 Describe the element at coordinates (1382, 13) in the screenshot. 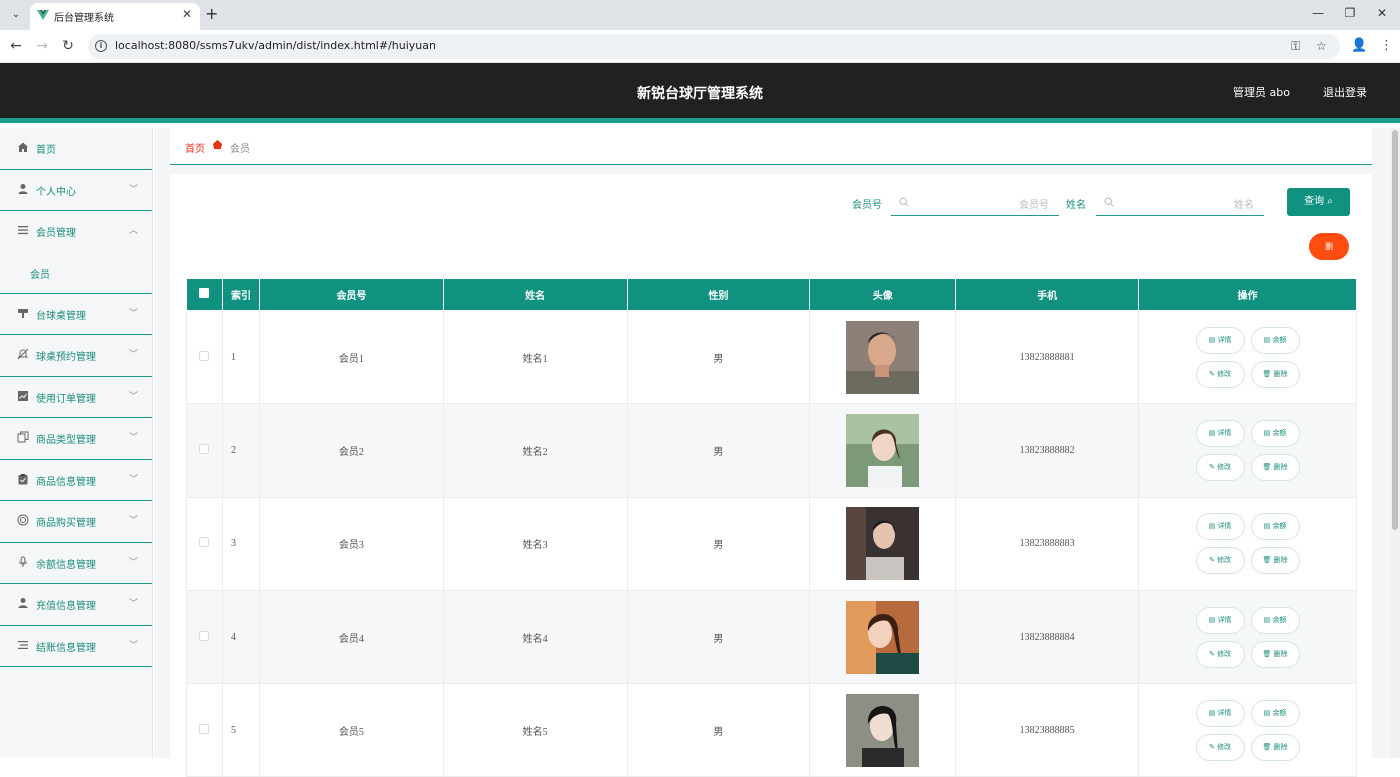

I see `window-close-icon: ✕` at that location.